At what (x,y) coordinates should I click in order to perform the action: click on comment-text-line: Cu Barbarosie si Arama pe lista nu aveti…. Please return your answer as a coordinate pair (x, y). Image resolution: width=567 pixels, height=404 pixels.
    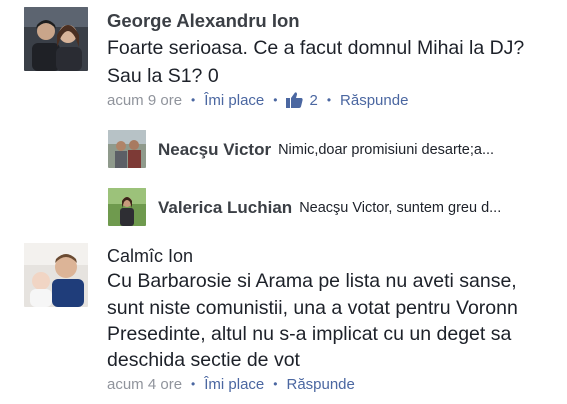
    Looking at the image, I should click on (312, 281).